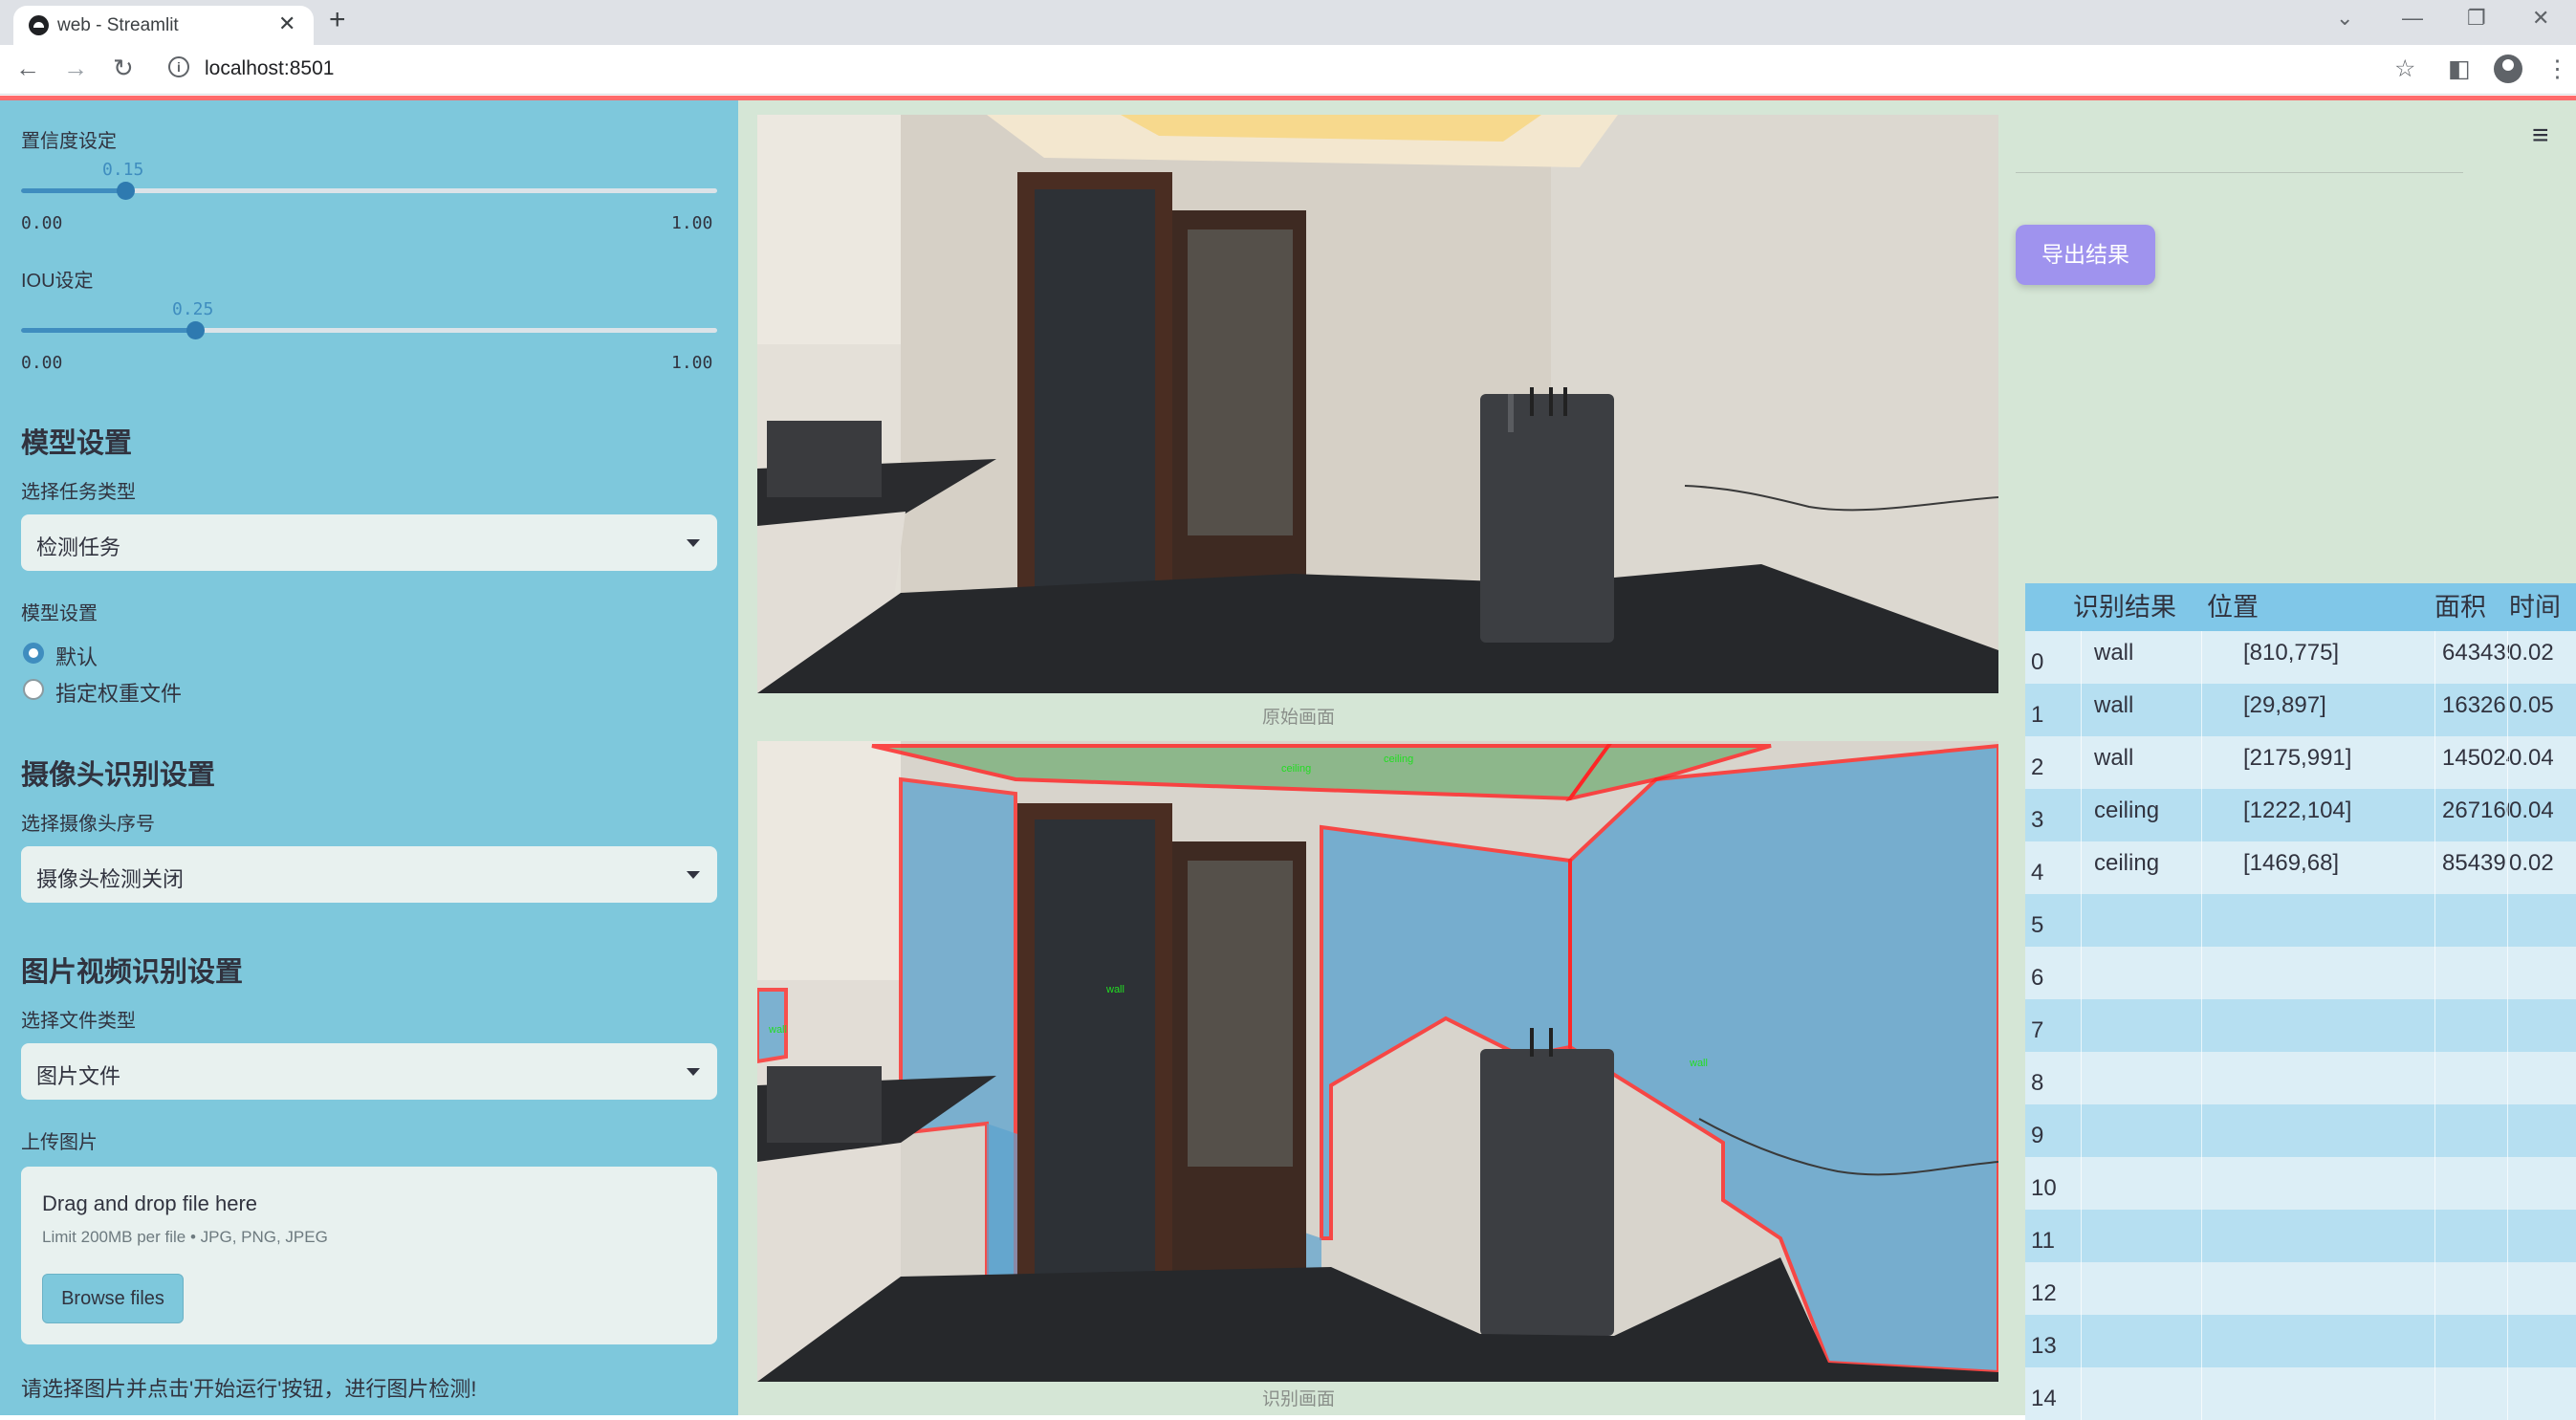 Image resolution: width=2576 pixels, height=1420 pixels. What do you see at coordinates (178, 66) in the screenshot?
I see `site-info-icon: i` at bounding box center [178, 66].